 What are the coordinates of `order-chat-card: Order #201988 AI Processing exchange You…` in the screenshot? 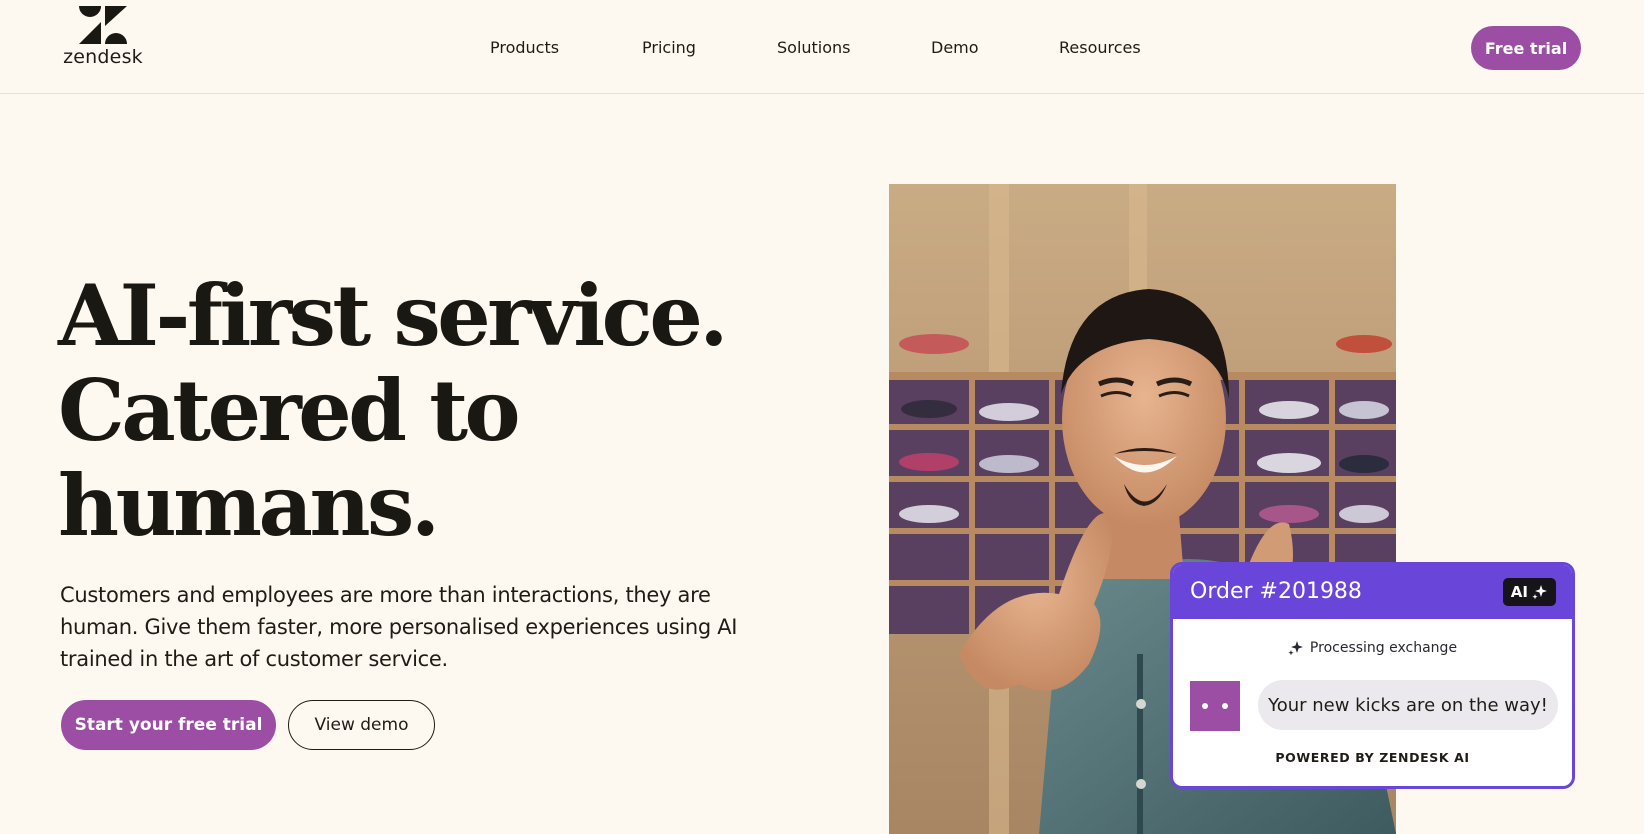 It's located at (1372, 675).